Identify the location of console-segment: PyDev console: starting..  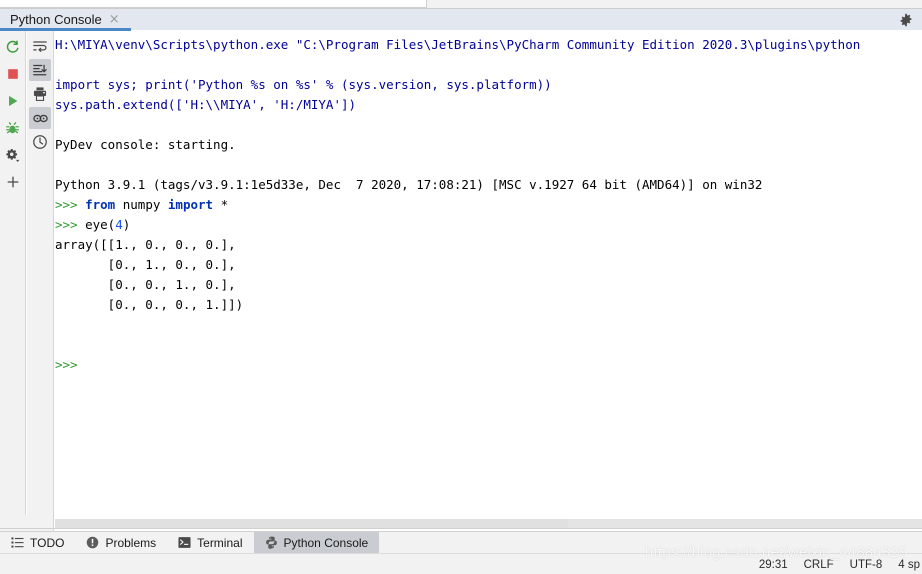
(145, 144).